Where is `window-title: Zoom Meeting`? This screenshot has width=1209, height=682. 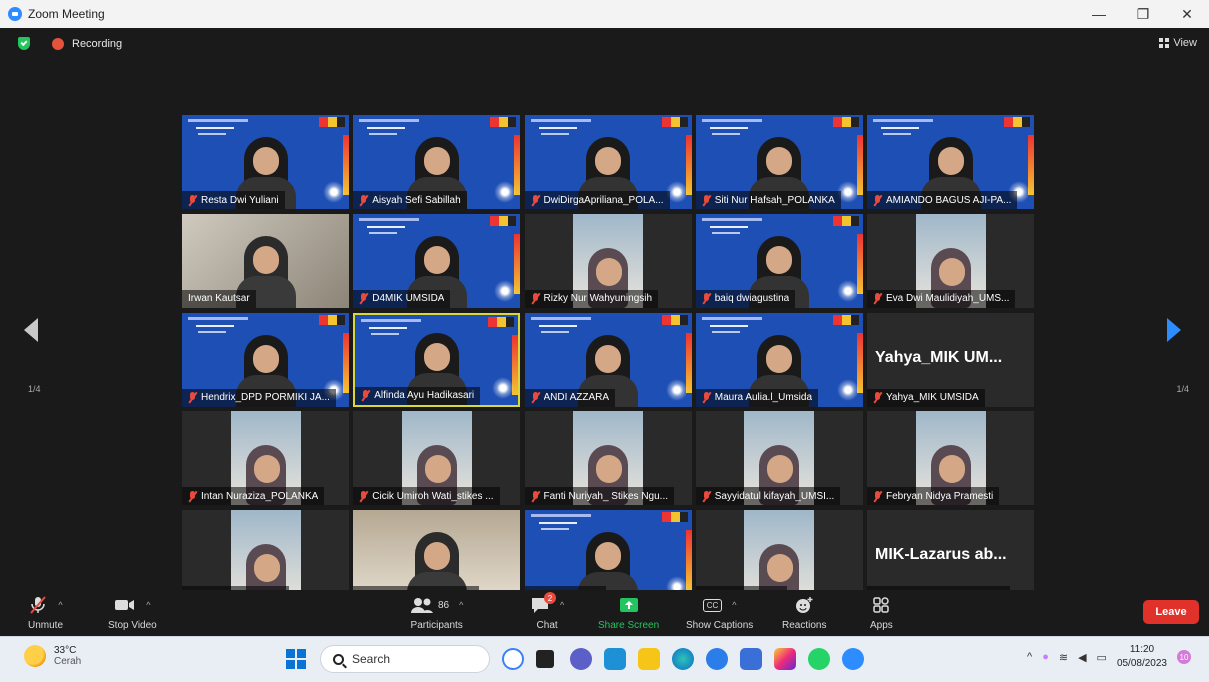
window-title: Zoom Meeting is located at coordinates (66, 14).